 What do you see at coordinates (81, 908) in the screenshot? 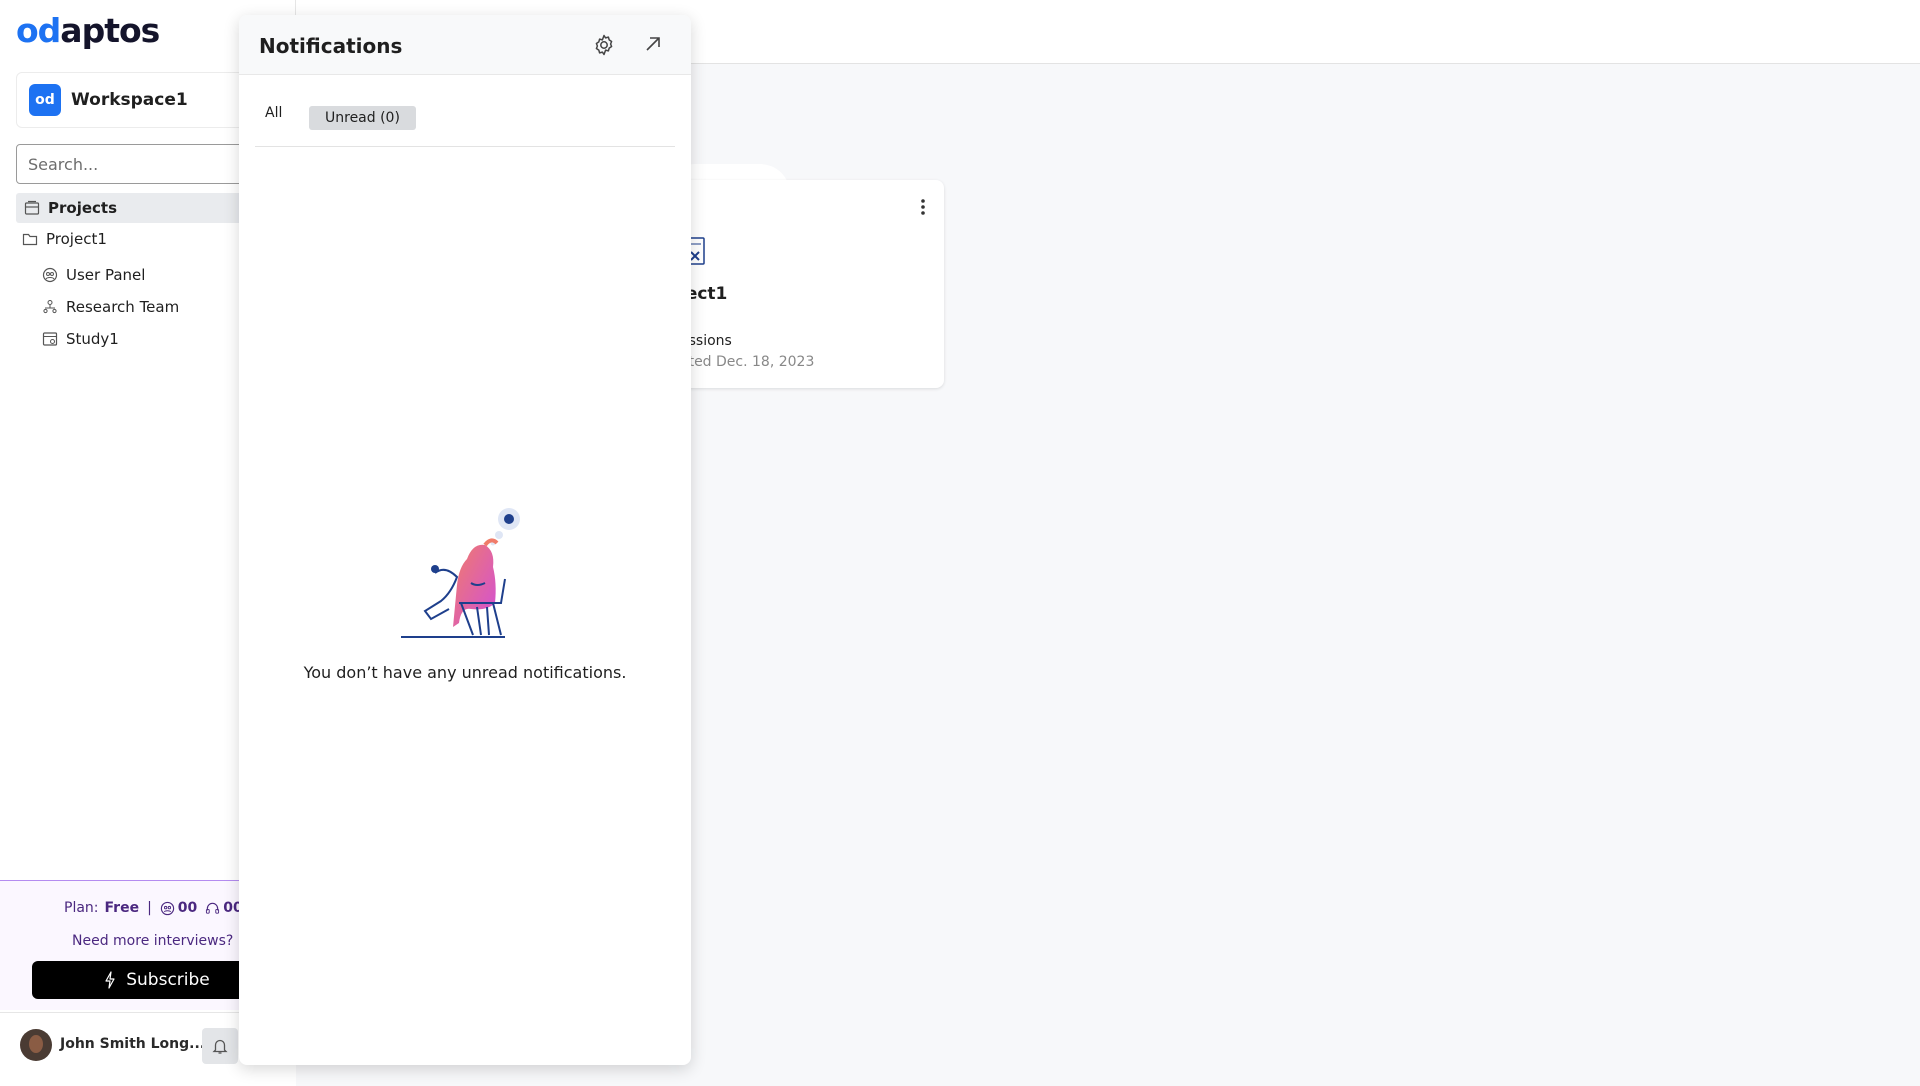
I see `plan-label: Plan:` at bounding box center [81, 908].